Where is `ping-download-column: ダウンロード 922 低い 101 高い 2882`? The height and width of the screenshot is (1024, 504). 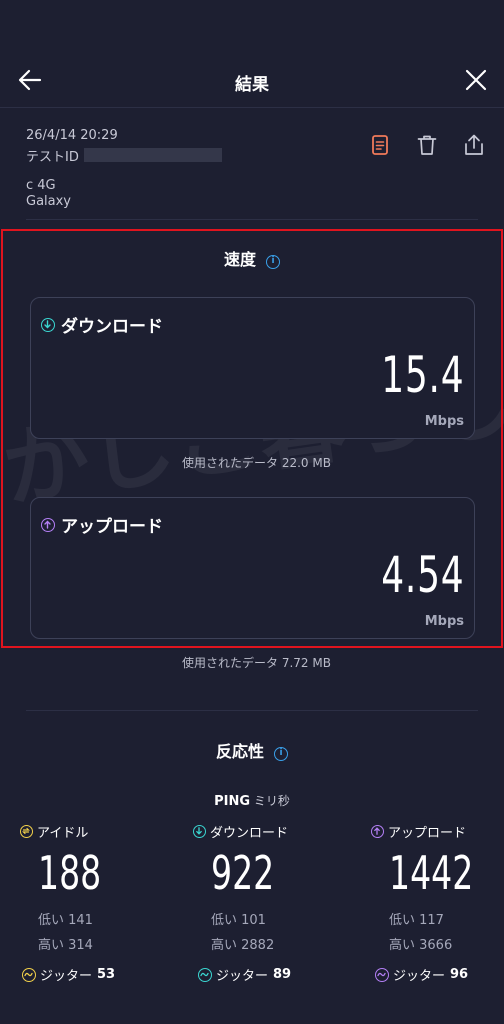 ping-download-column: ダウンロード 922 低い 101 高い 2882 is located at coordinates (273, 887).